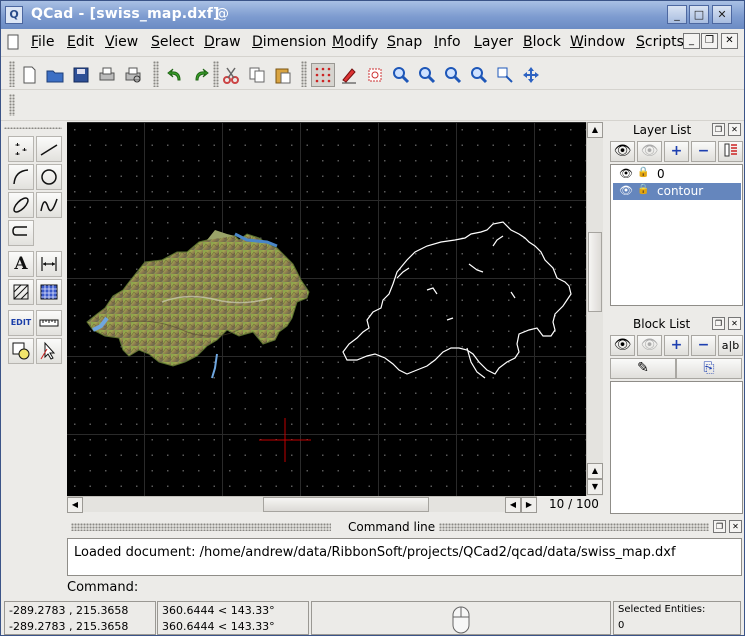 The height and width of the screenshot is (636, 745). I want to click on vertical-scrollbar: ▲ ▲ ▼, so click(594, 309).